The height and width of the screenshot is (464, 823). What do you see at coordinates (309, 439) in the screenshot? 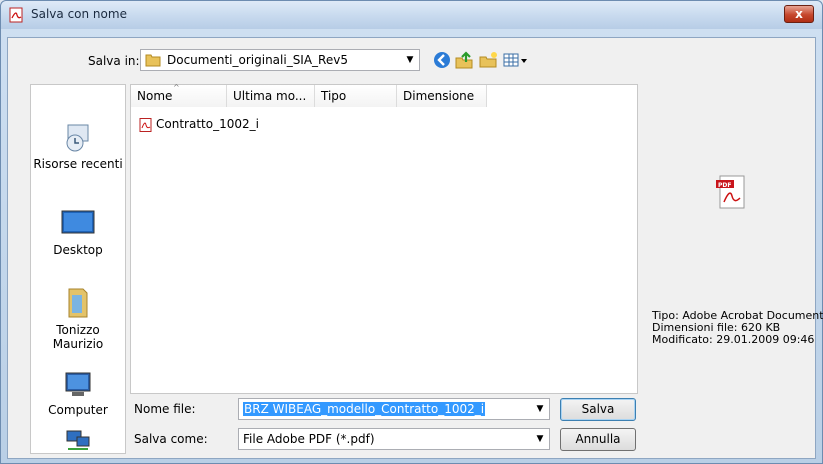
I see `save-as-type-value: File Adobe PDF (*.pdf)` at bounding box center [309, 439].